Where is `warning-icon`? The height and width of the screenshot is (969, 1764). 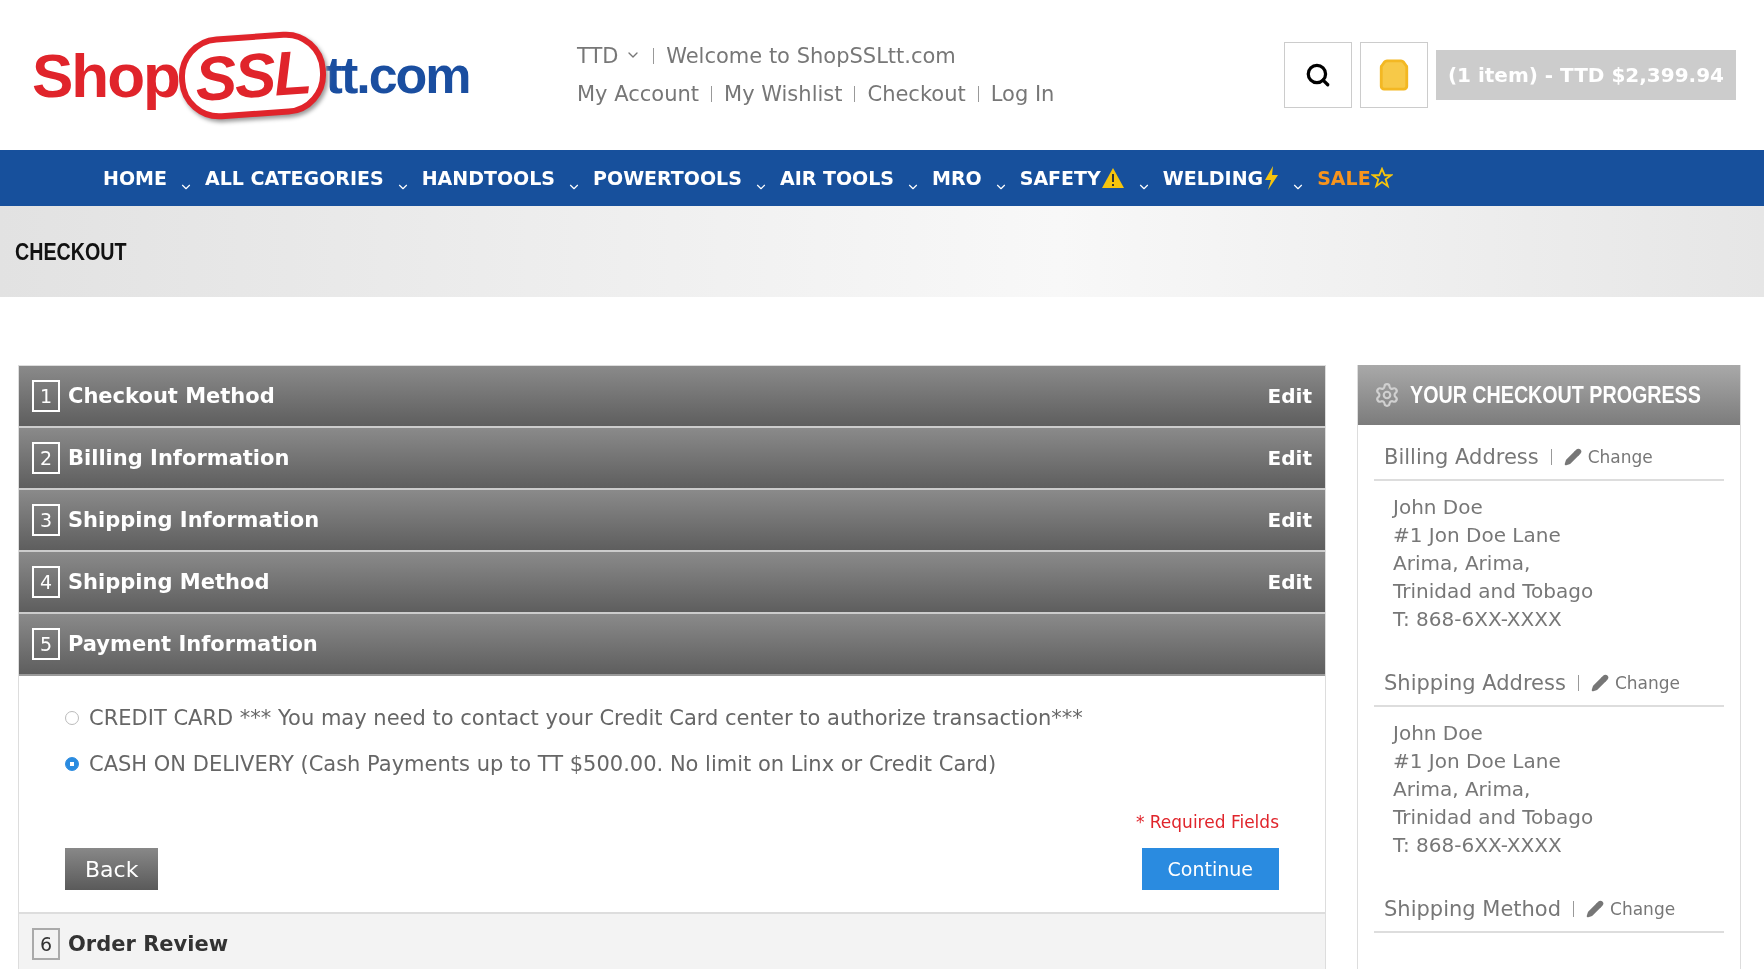
warning-icon is located at coordinates (1112, 178).